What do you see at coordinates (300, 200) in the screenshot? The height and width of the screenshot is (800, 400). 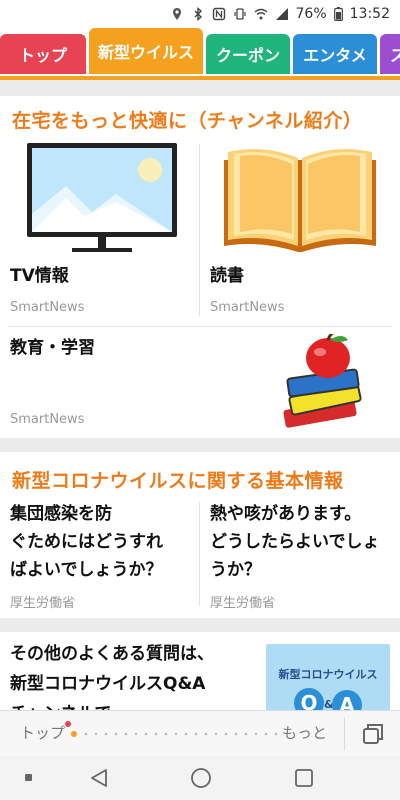 I see `book-icon` at bounding box center [300, 200].